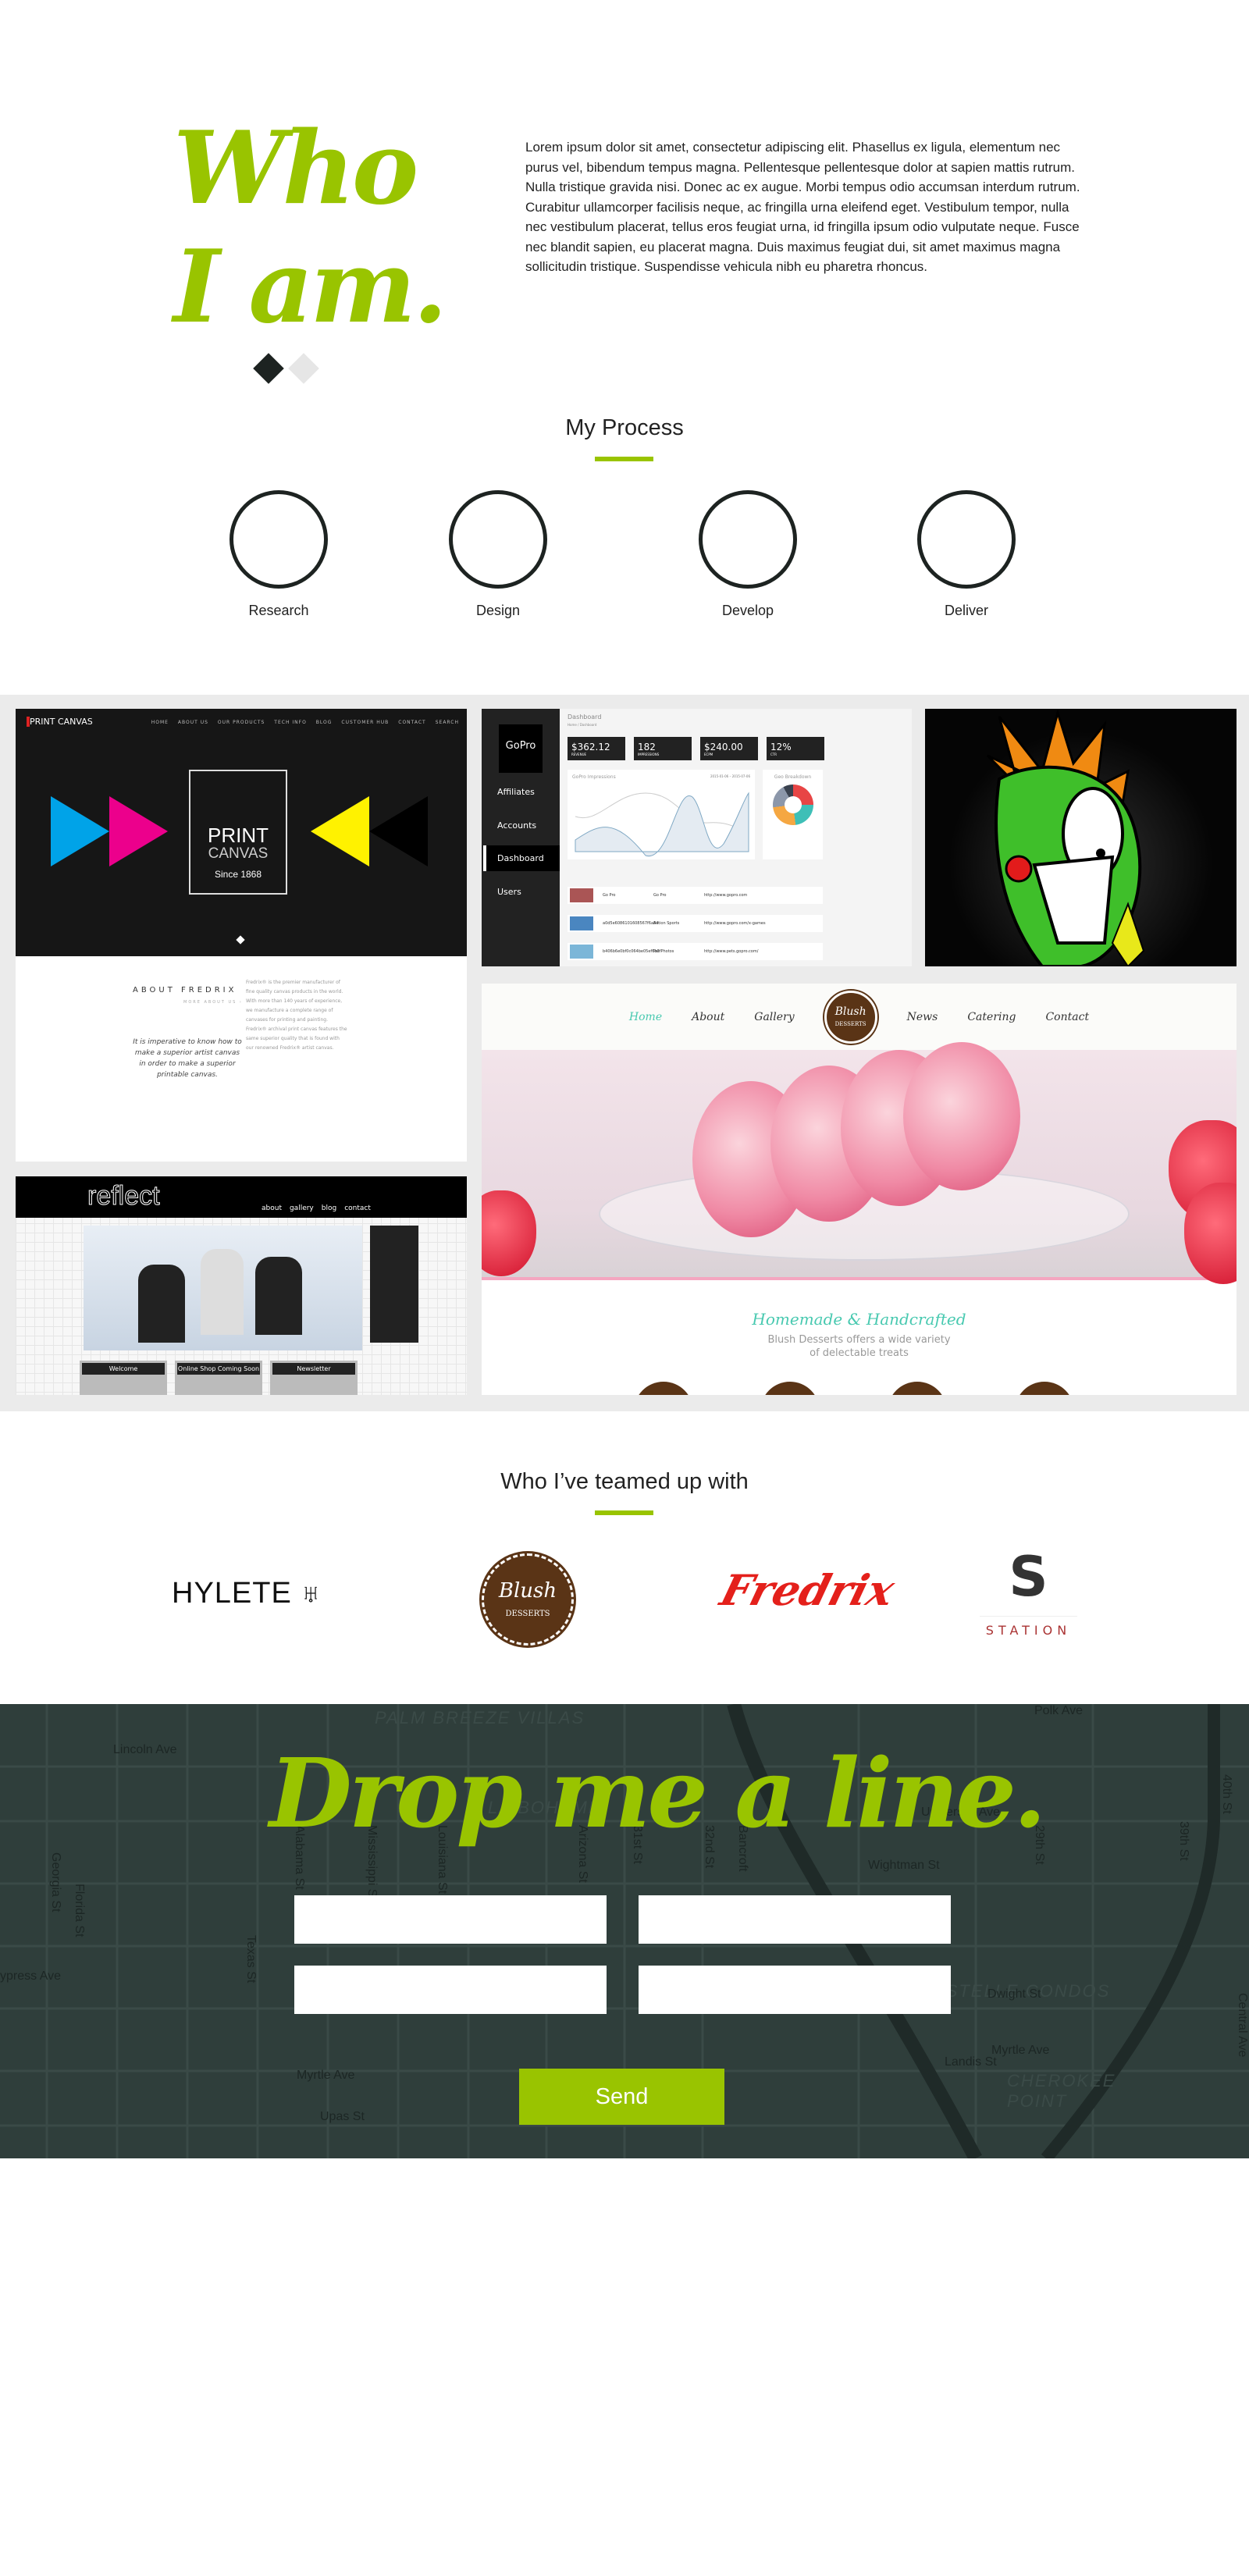 This screenshot has width=1249, height=2576. I want to click on nav-item: contact, so click(357, 1208).